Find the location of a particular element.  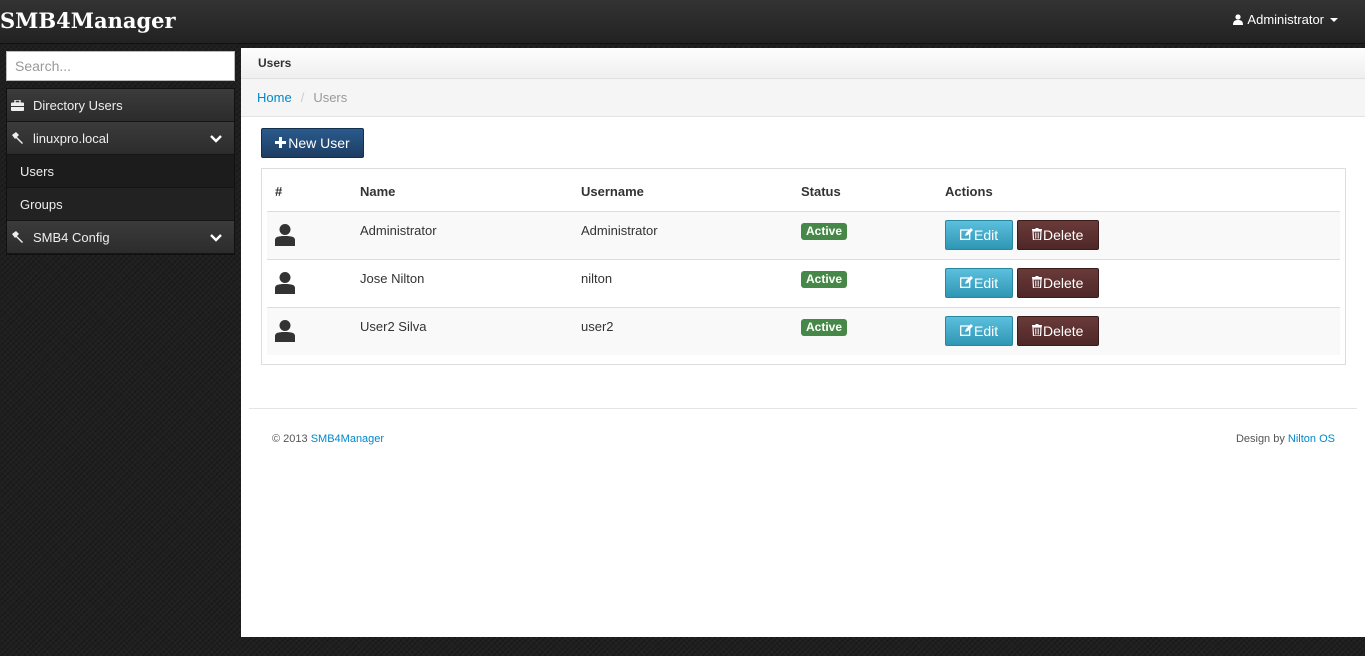

caret-down-icon is located at coordinates (1334, 20).